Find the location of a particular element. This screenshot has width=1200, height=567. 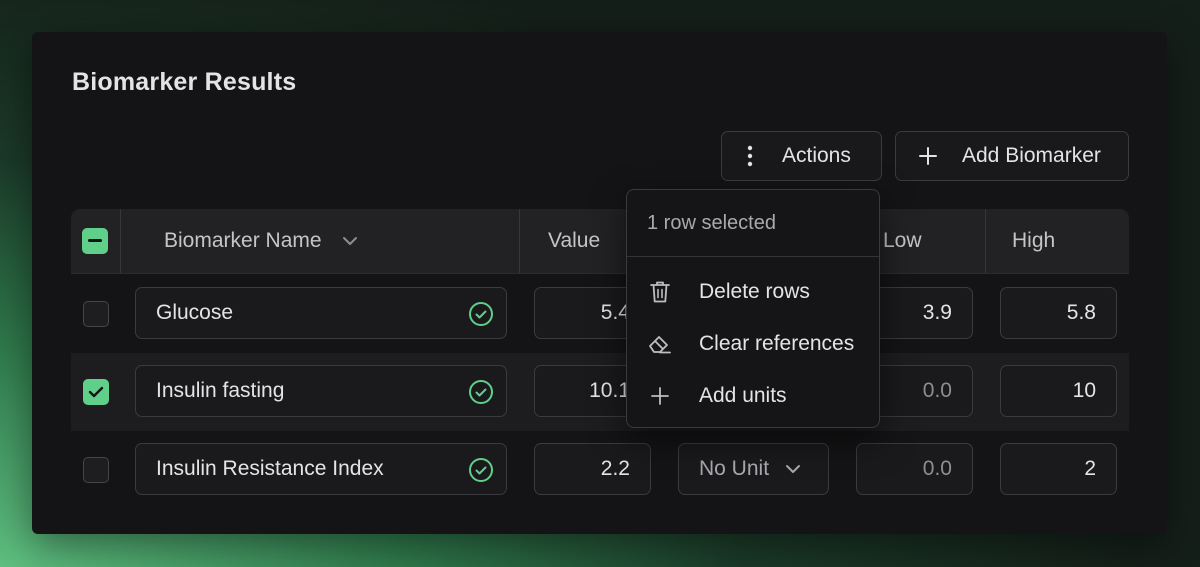

clear-references-menu-item: Clear references is located at coordinates (753, 344).